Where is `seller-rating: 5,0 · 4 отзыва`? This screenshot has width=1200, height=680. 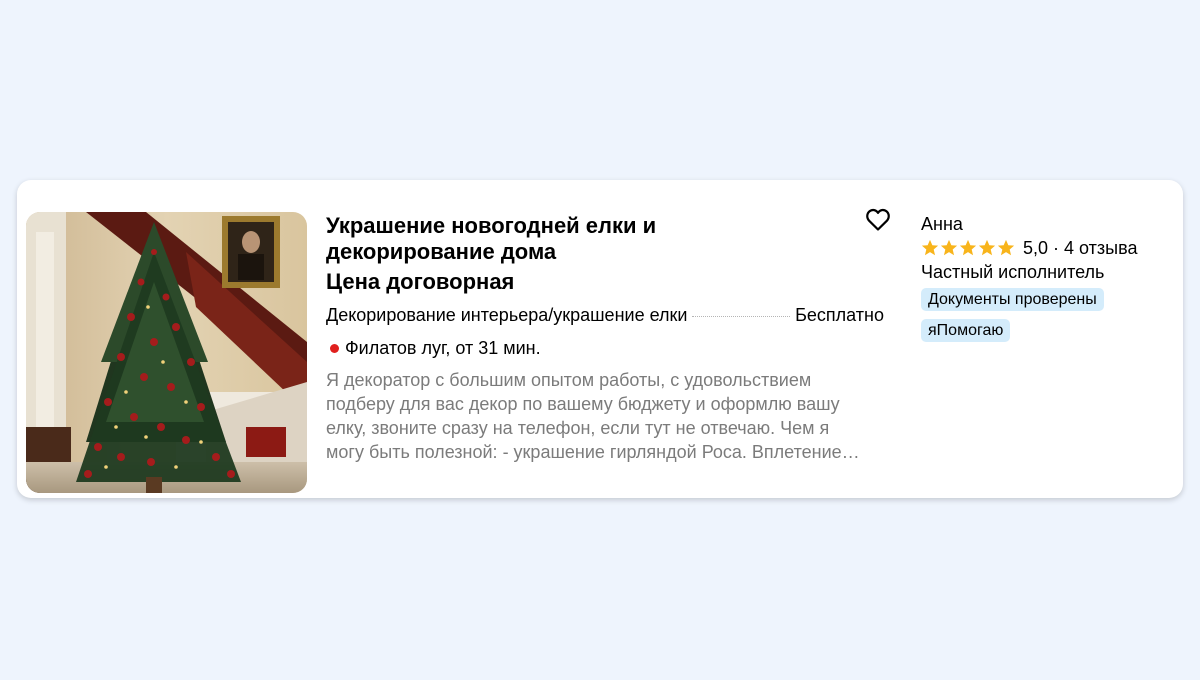 seller-rating: 5,0 · 4 отзыва is located at coordinates (1041, 248).